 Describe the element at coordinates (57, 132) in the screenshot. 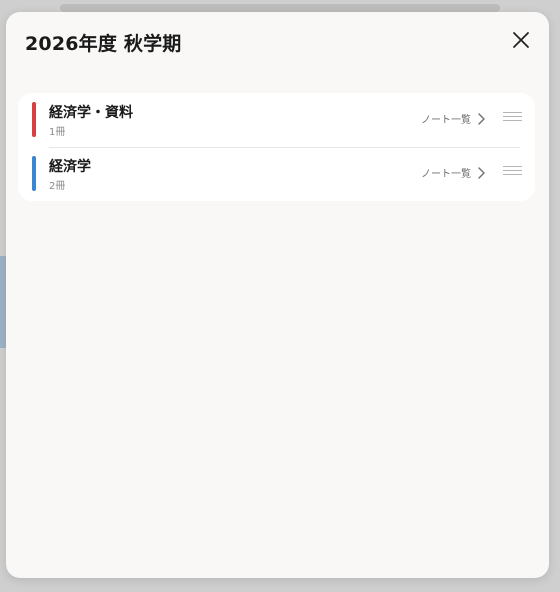

I see `subject-note-count: 1冊` at that location.